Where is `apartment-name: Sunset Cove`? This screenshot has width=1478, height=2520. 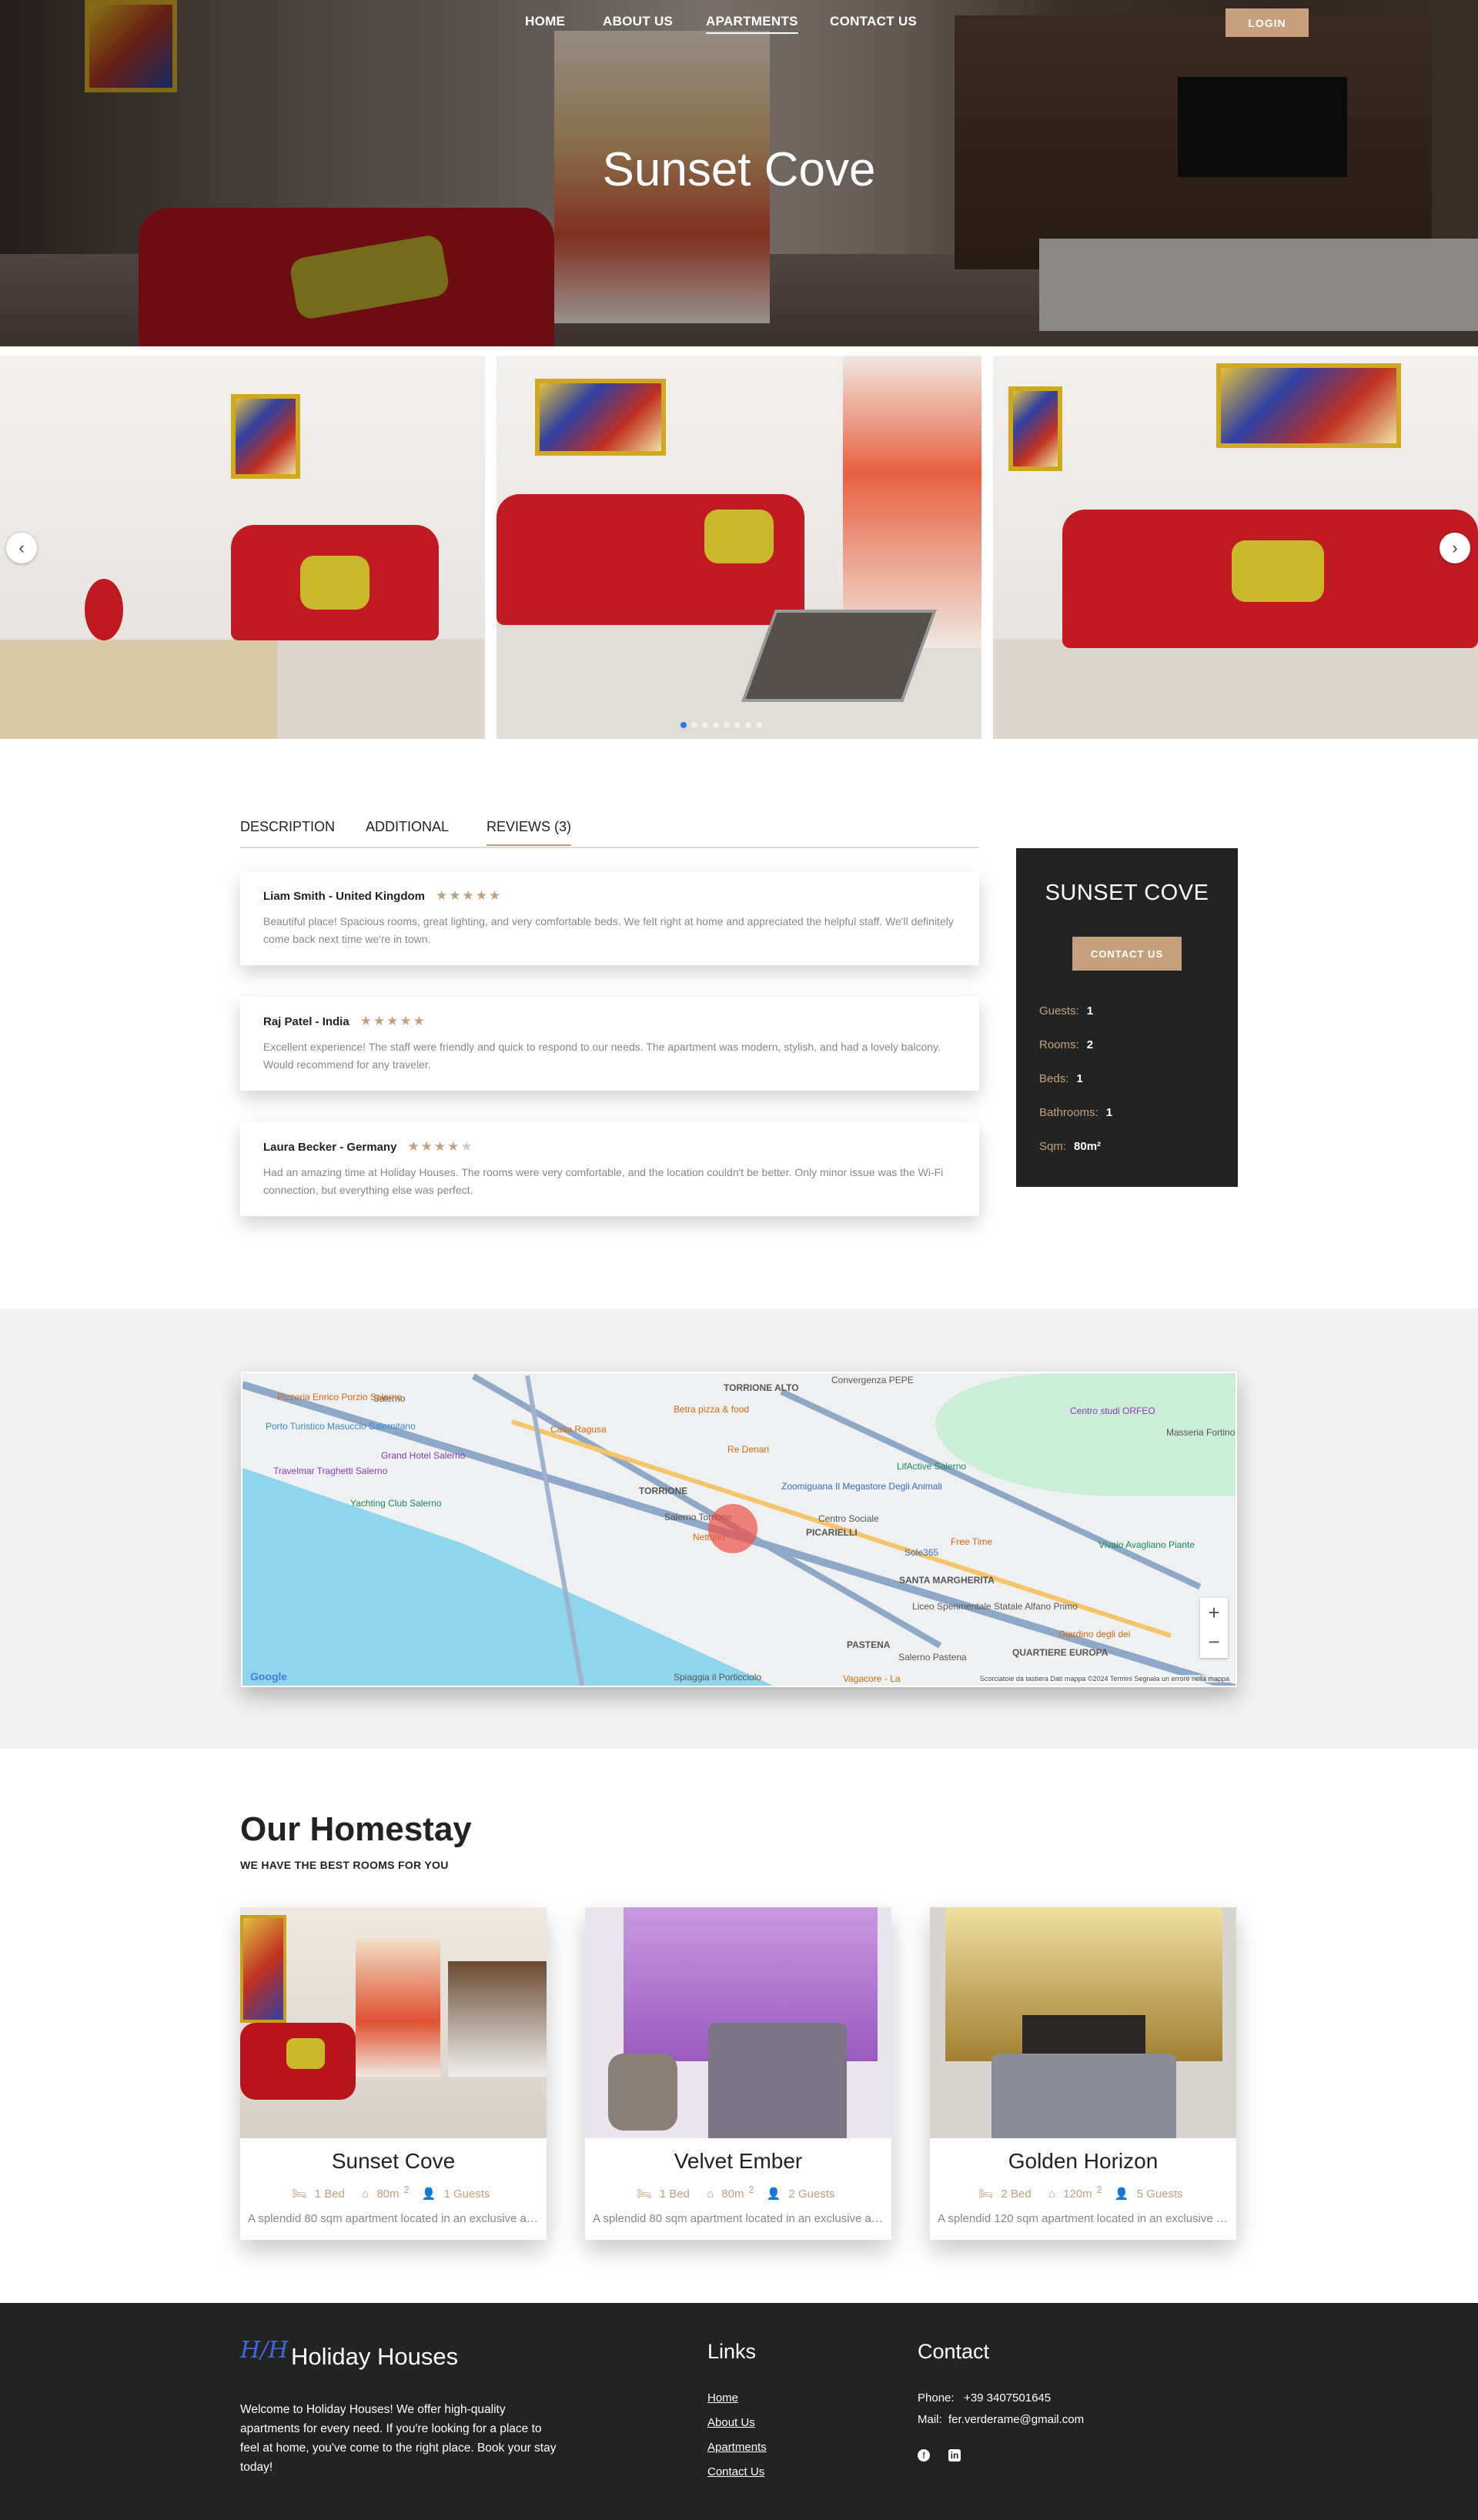
apartment-name: Sunset Cove is located at coordinates (393, 2161).